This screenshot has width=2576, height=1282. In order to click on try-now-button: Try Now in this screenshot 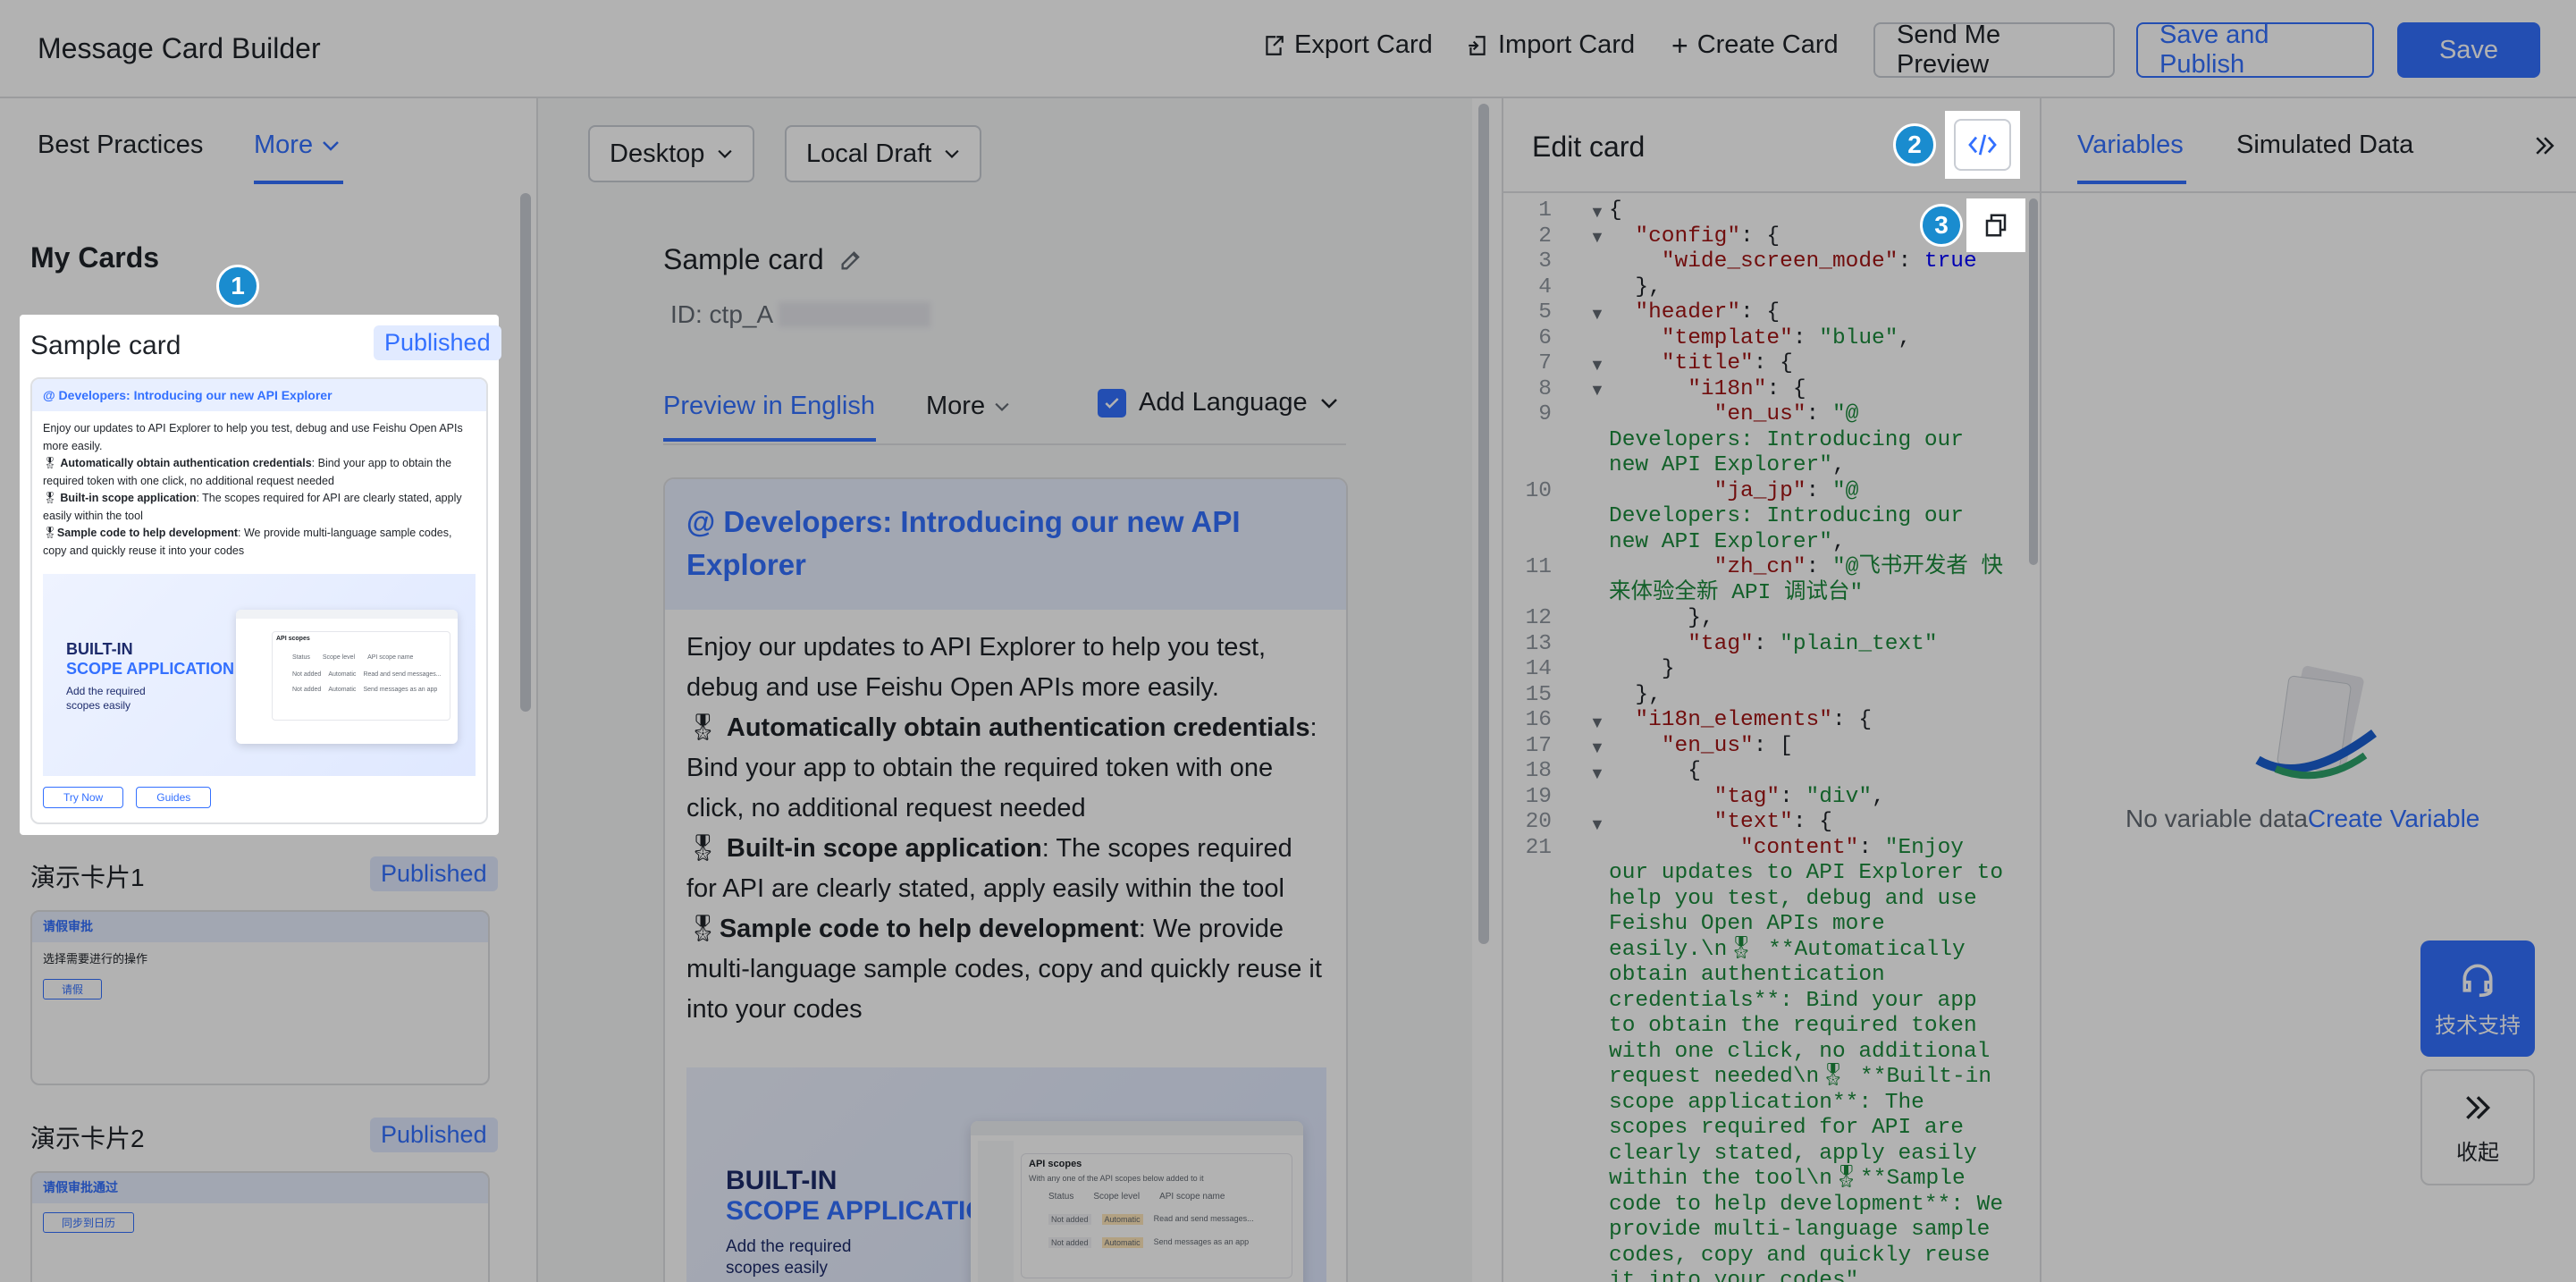, I will do `click(84, 797)`.